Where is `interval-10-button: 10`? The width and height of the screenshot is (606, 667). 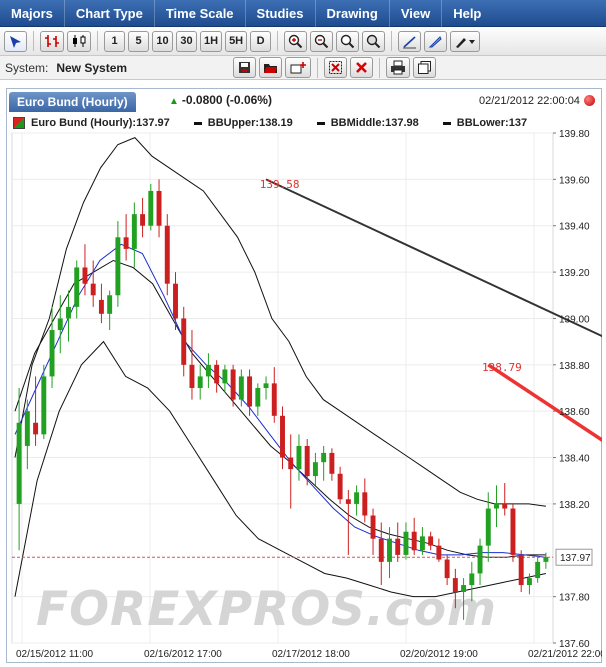
interval-10-button: 10 is located at coordinates (162, 41).